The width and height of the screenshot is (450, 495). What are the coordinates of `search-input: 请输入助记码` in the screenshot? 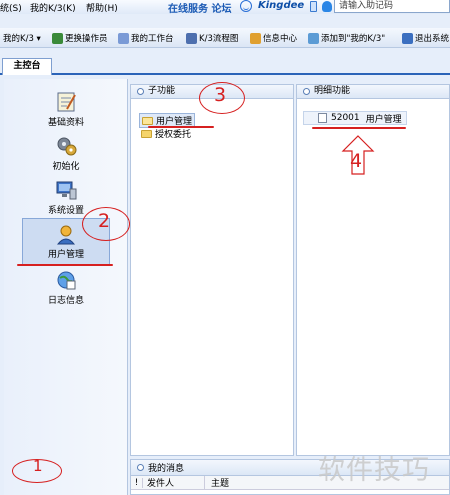 It's located at (392, 6).